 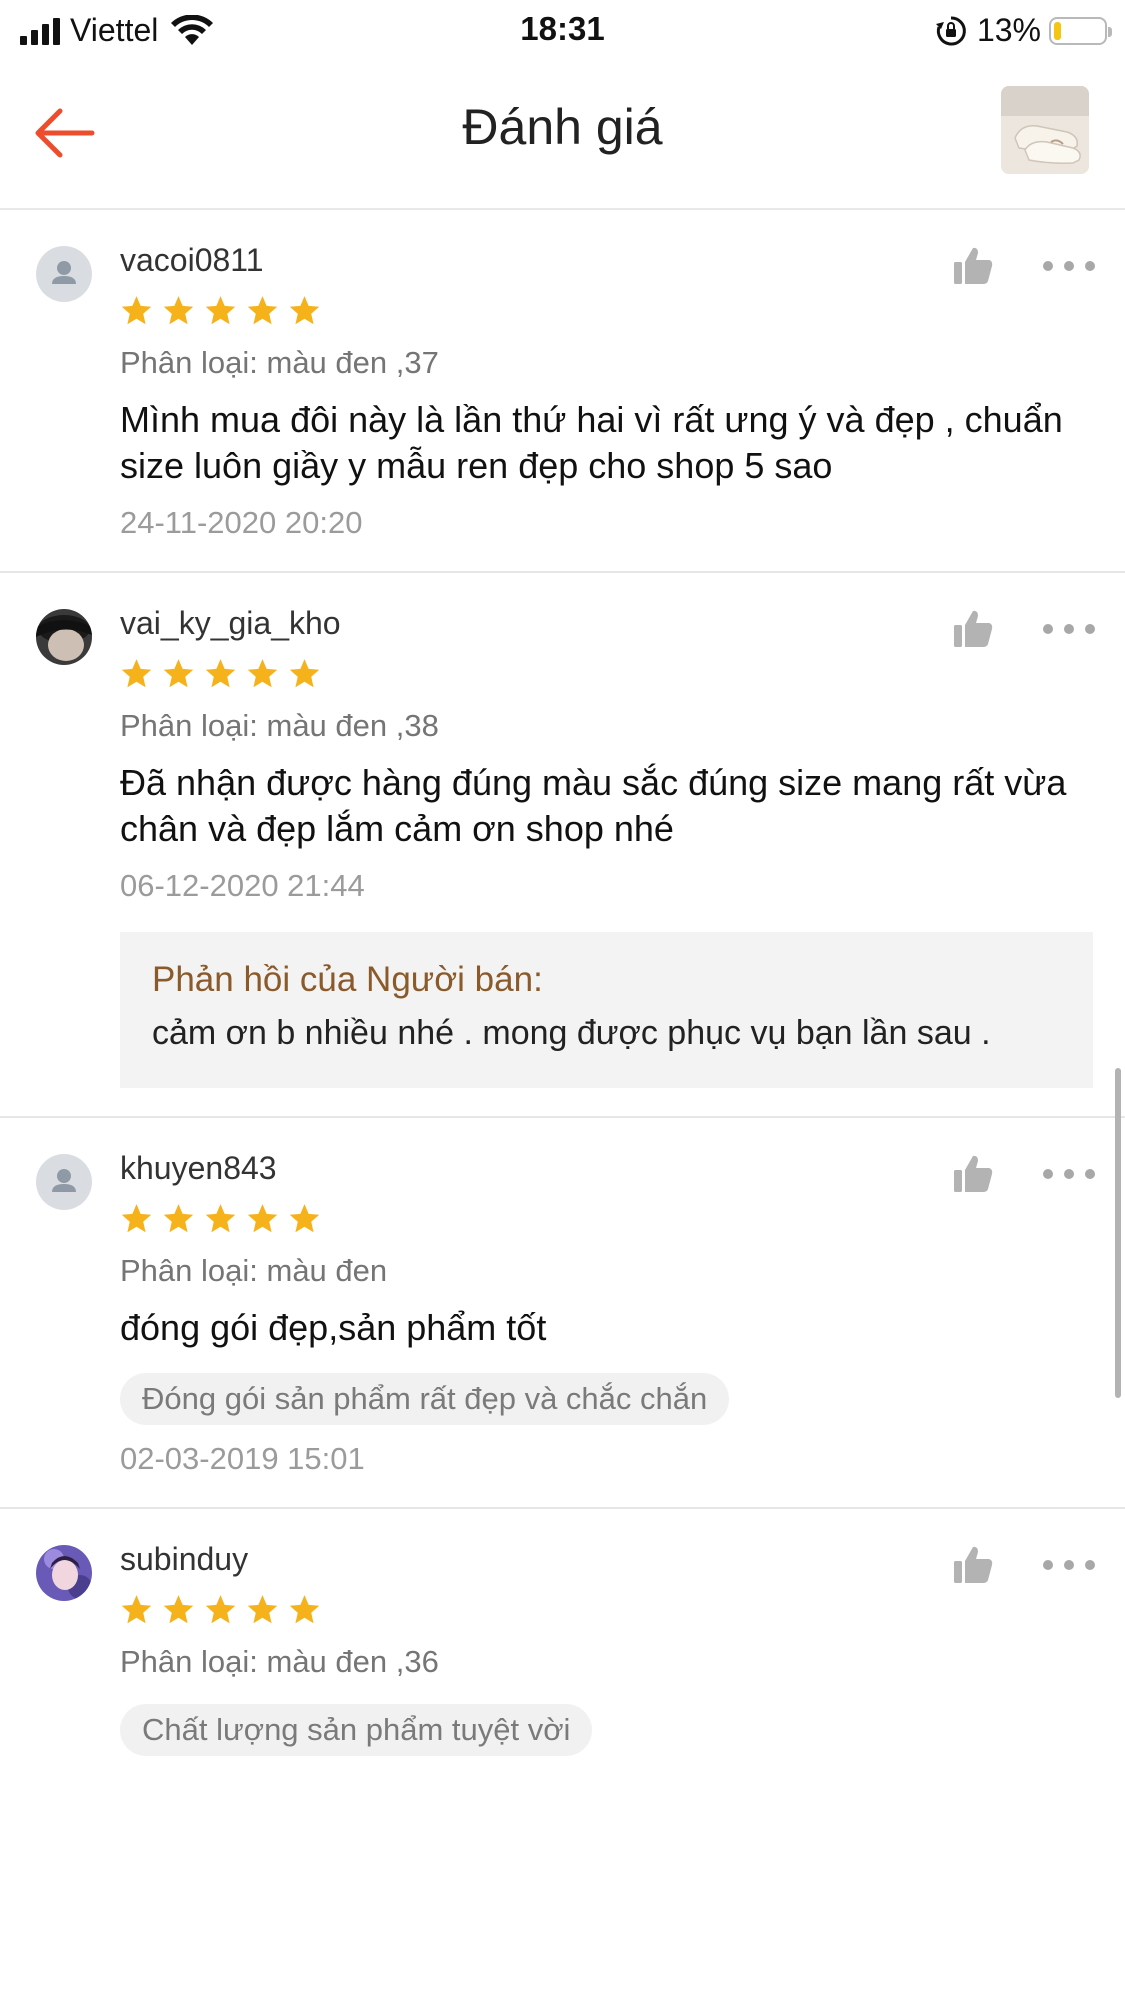 I want to click on nav-header: Đánh giá, so click(x=562, y=134).